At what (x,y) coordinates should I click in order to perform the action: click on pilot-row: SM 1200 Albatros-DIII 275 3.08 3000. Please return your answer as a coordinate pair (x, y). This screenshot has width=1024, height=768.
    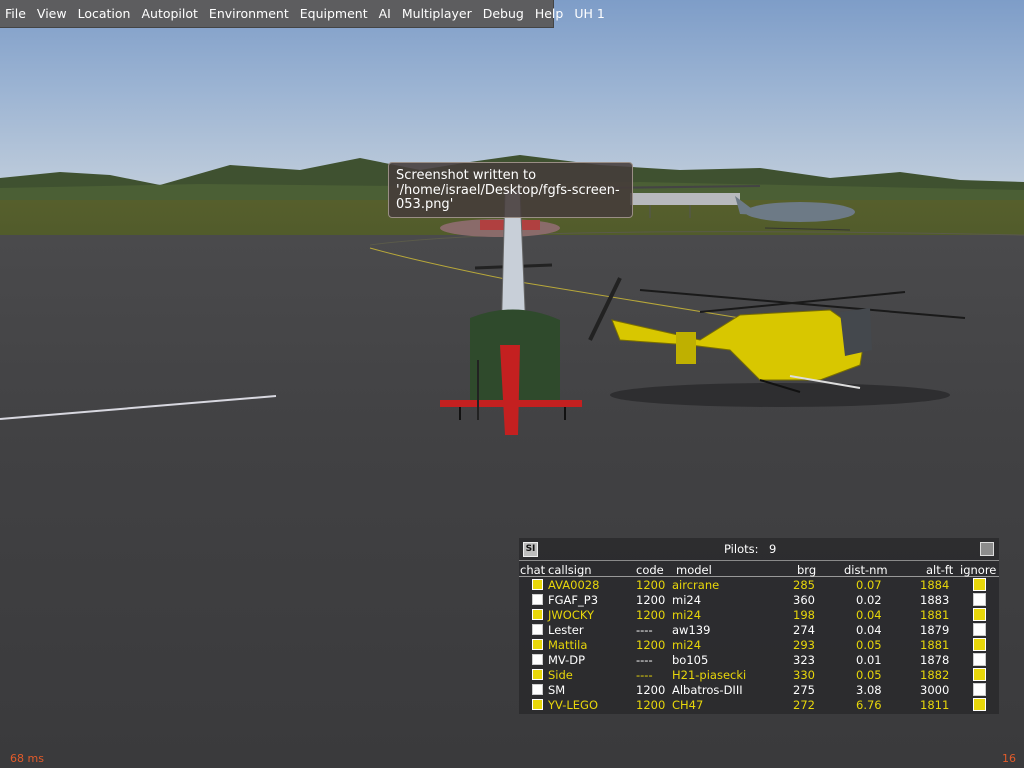
    Looking at the image, I should click on (759, 689).